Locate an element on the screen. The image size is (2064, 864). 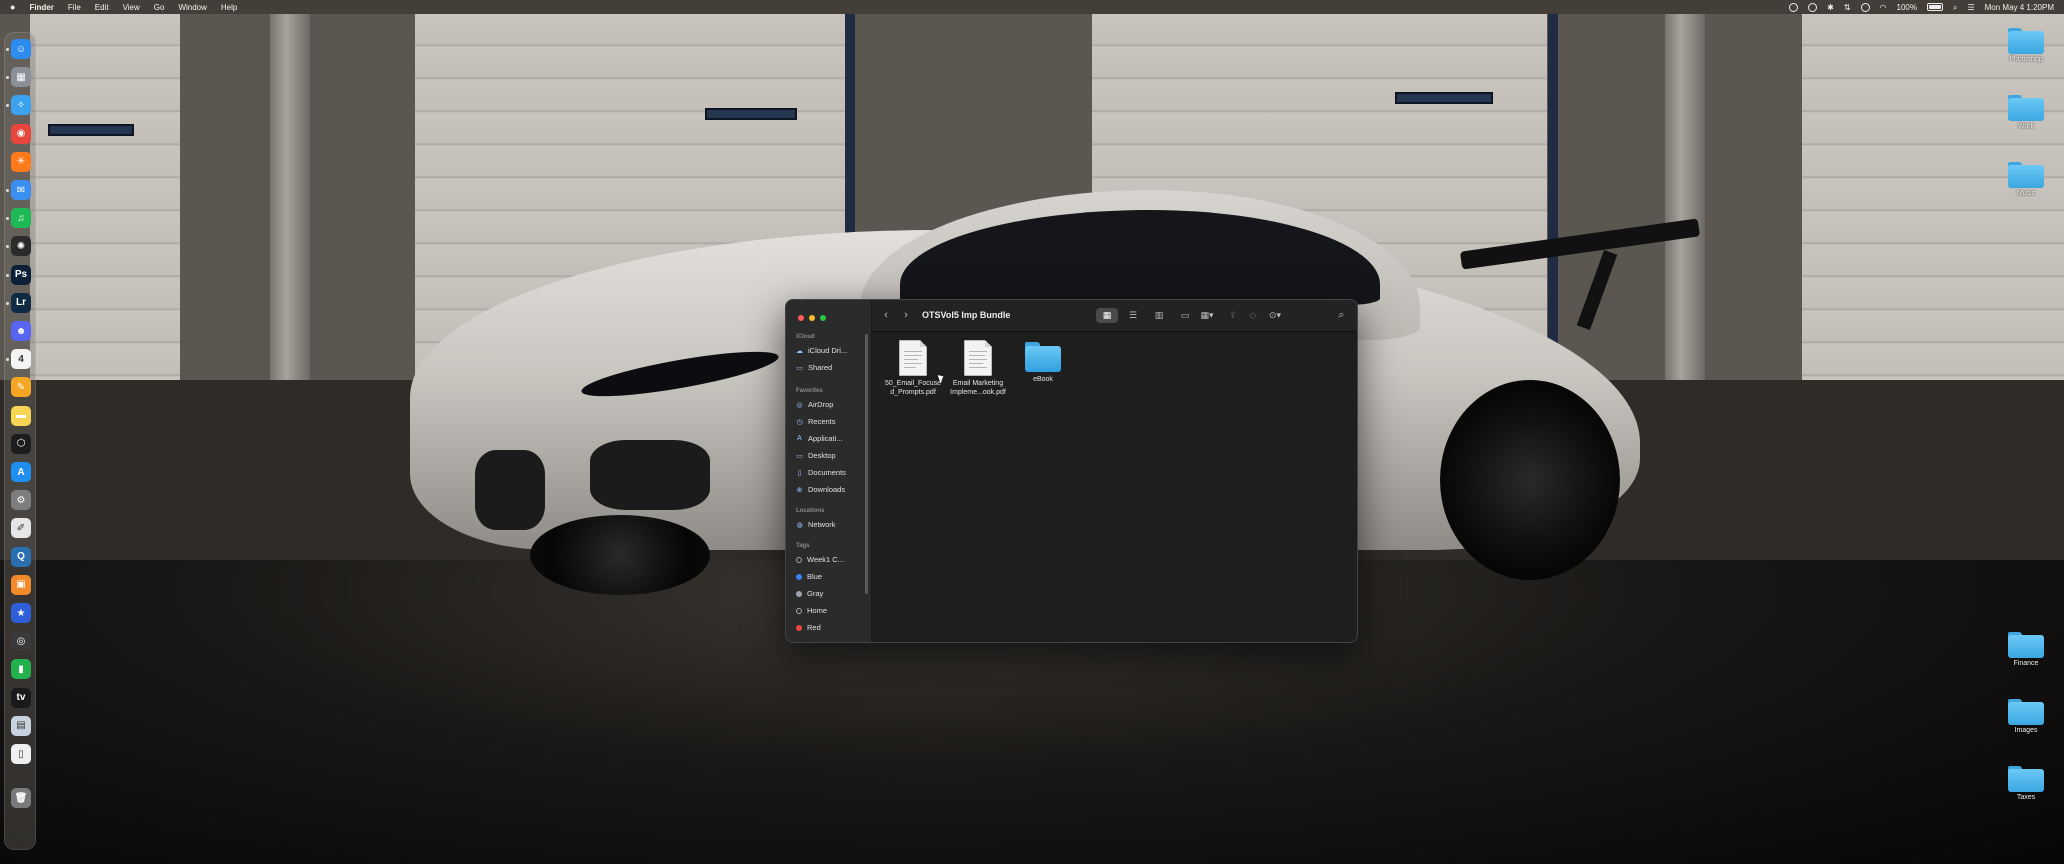
minimize-button is located at coordinates (812, 318).